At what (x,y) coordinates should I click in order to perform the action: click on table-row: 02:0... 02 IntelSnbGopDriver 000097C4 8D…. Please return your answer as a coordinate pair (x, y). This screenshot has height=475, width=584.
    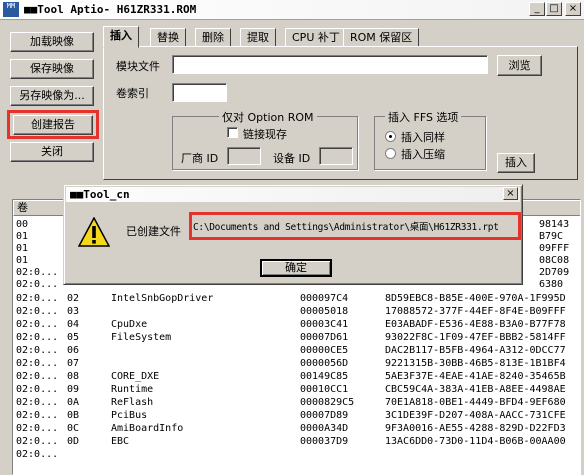
    Looking at the image, I should click on (296, 299).